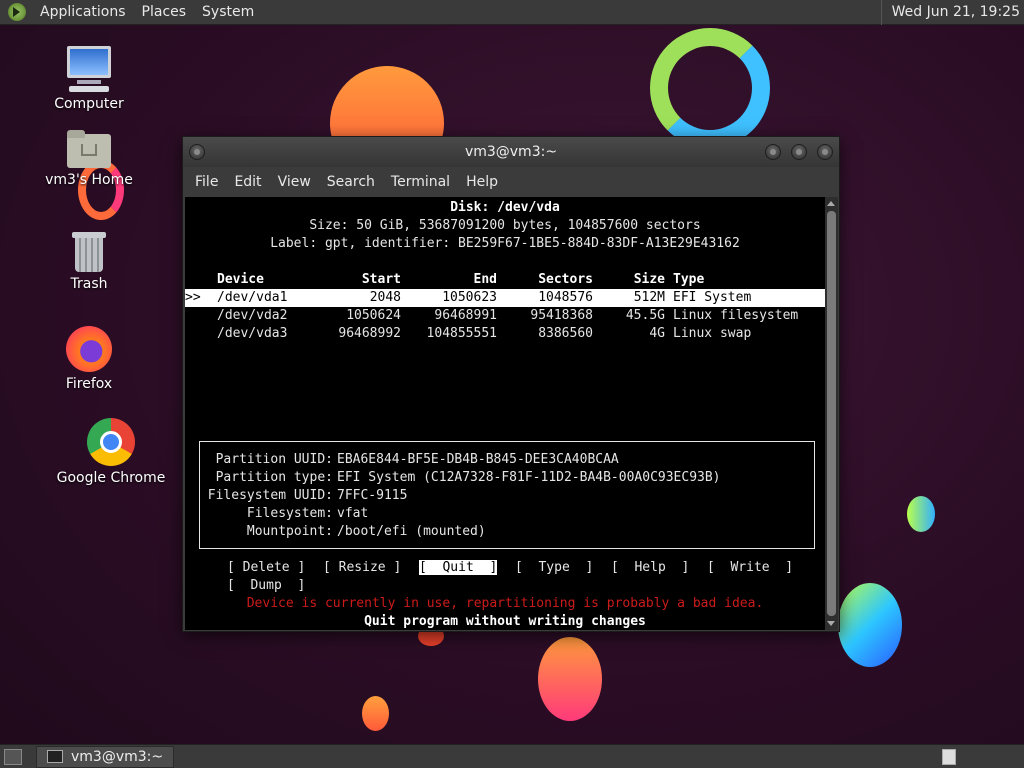  Describe the element at coordinates (565, 279) in the screenshot. I see `header-sectors: Sectors` at that location.